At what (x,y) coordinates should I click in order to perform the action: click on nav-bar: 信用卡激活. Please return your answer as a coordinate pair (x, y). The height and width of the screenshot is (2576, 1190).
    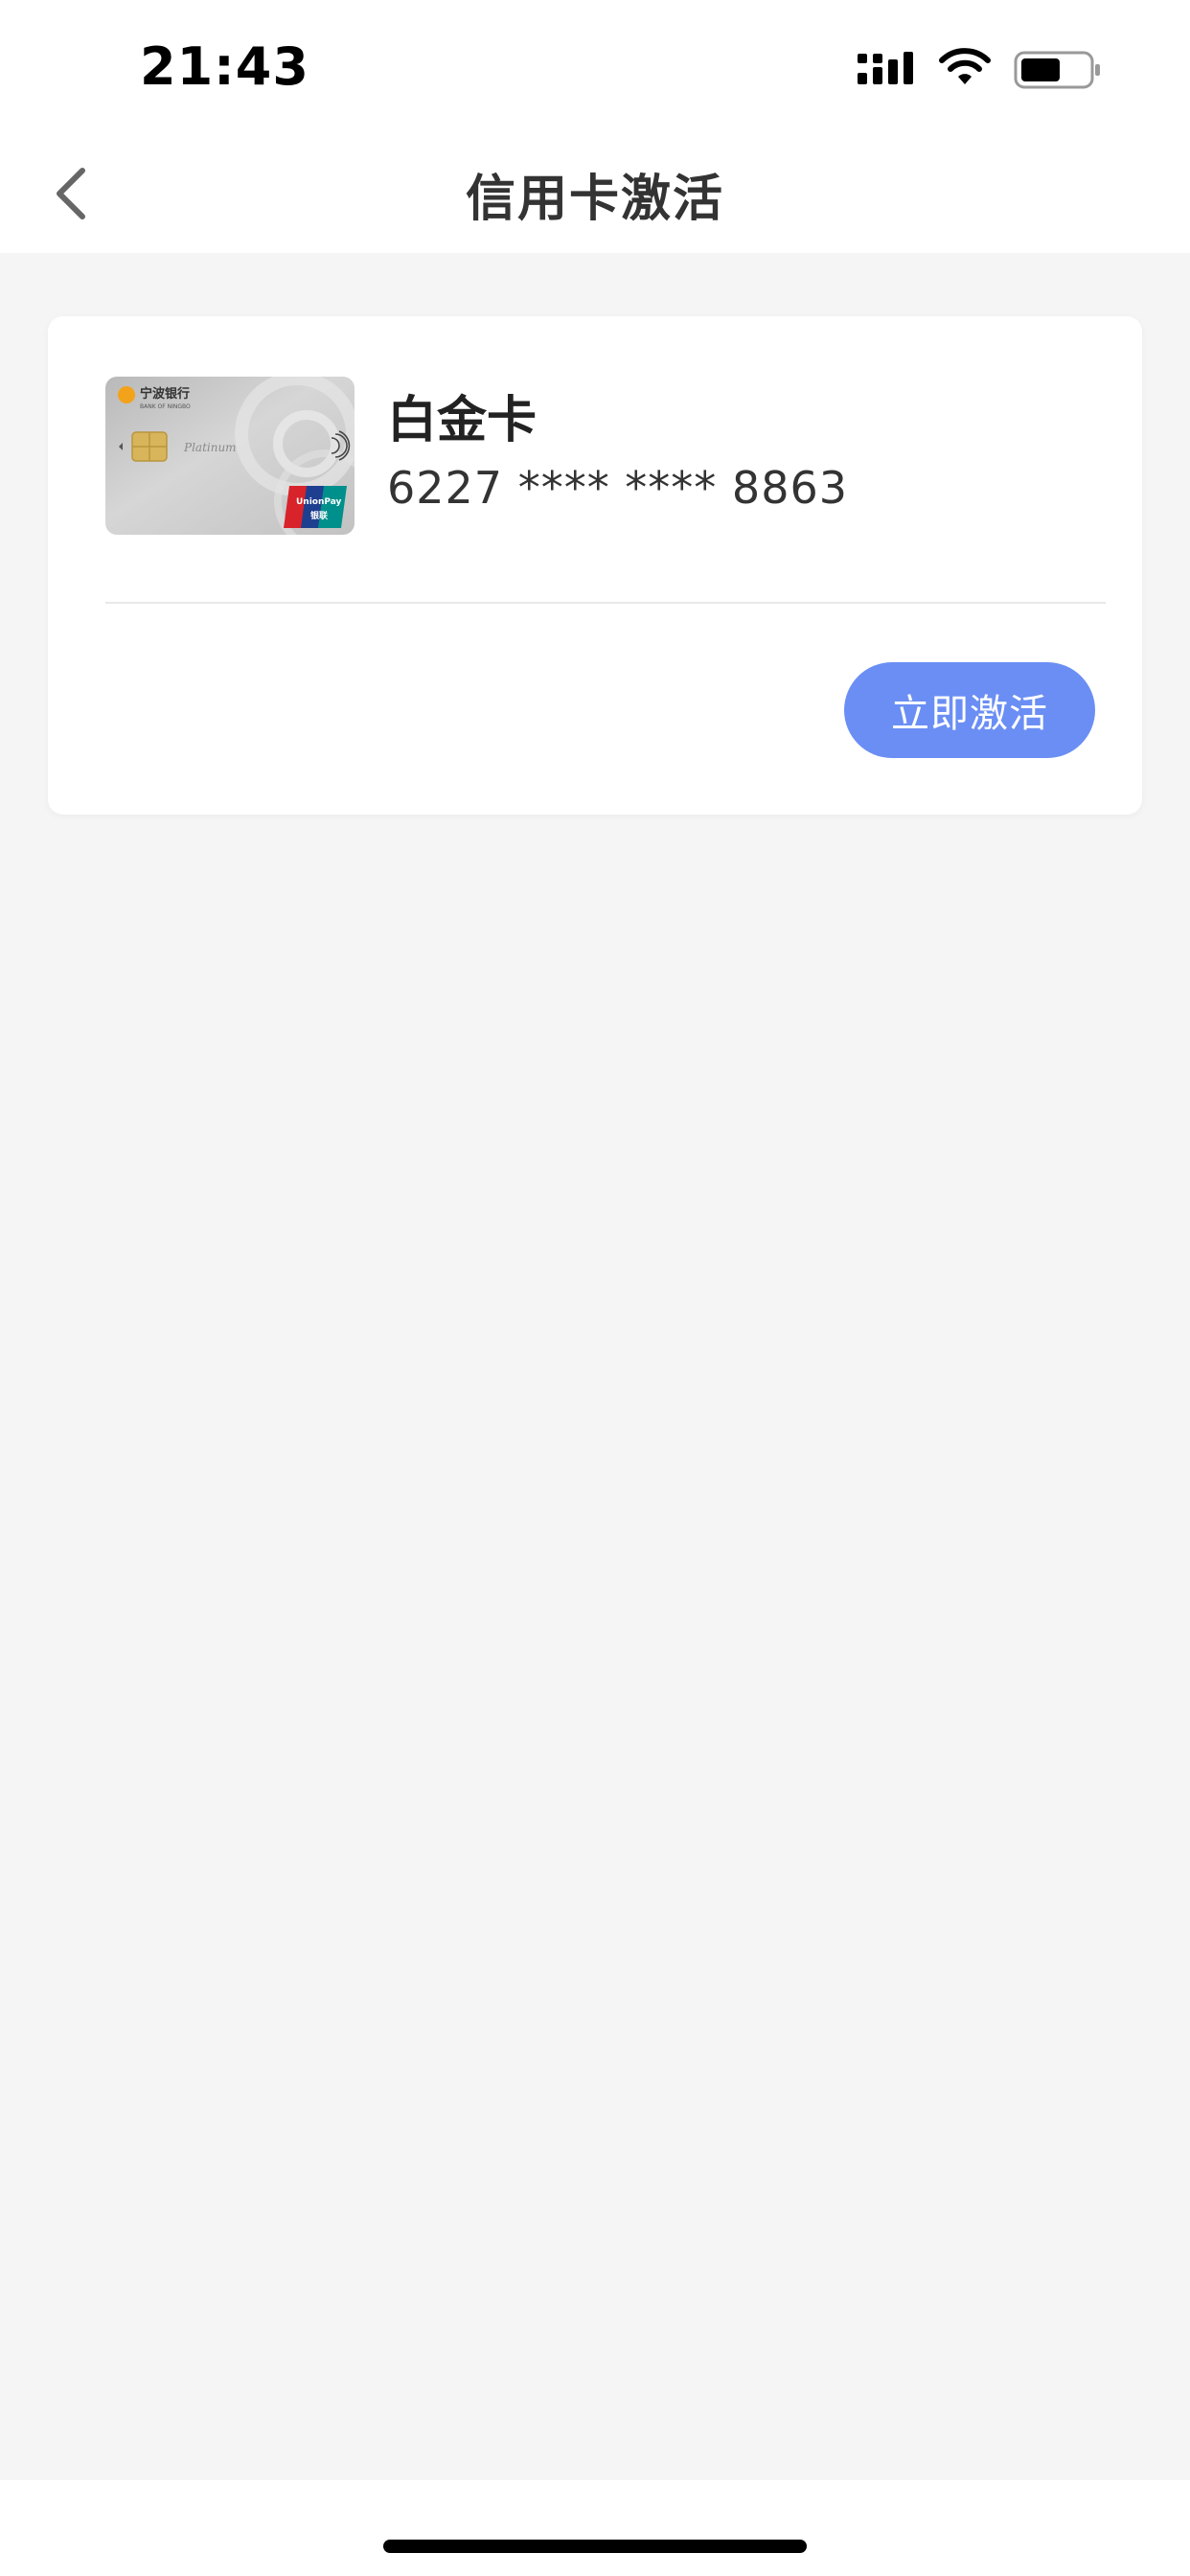
    Looking at the image, I should click on (595, 193).